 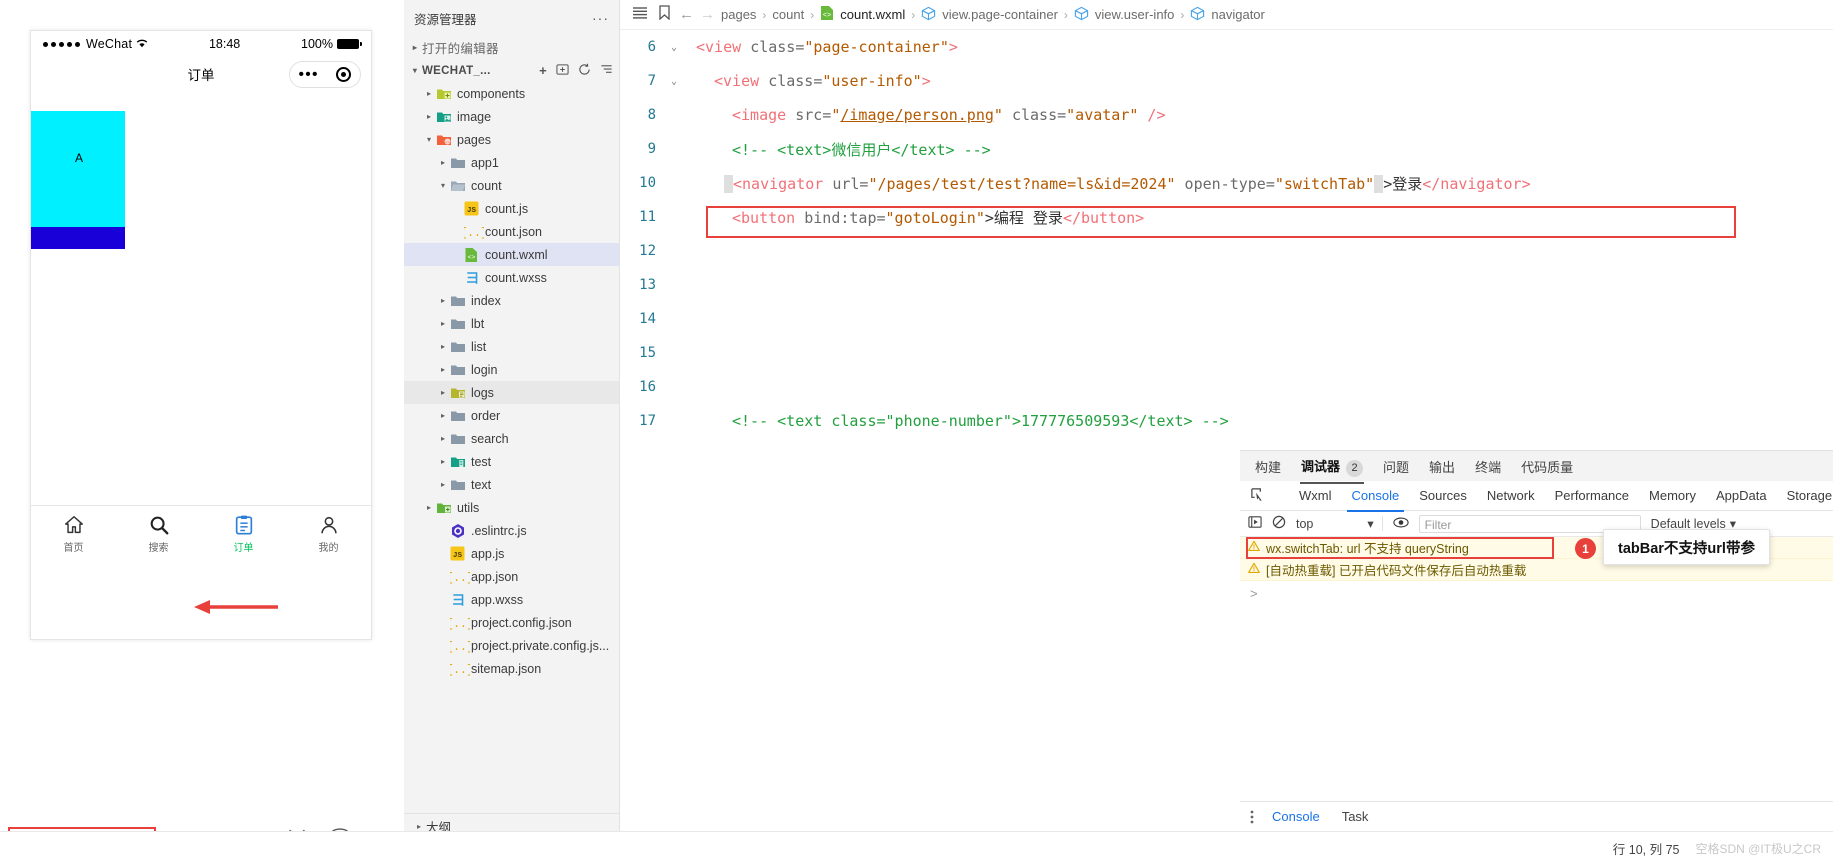 I want to click on drawer-menu-icon, so click(x=1252, y=817).